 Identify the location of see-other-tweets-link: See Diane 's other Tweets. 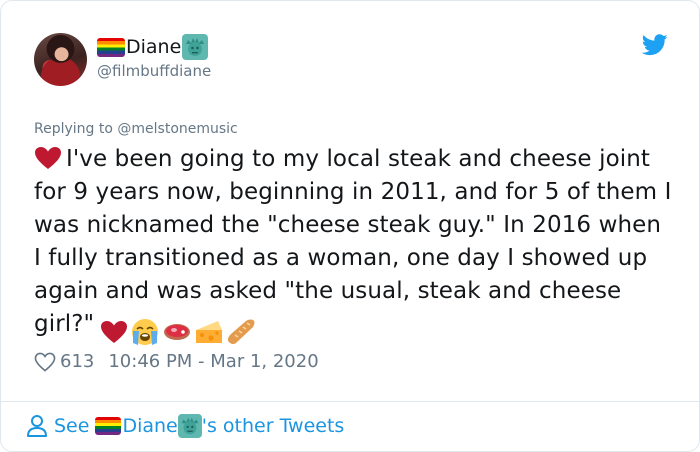
(185, 426).